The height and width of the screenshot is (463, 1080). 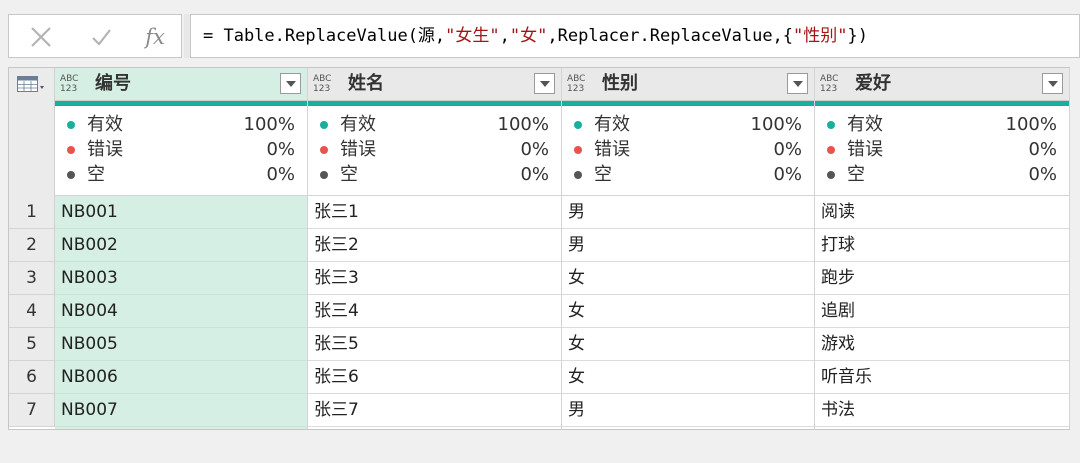 I want to click on column-header: ABC 123 姓名, so click(x=434, y=84).